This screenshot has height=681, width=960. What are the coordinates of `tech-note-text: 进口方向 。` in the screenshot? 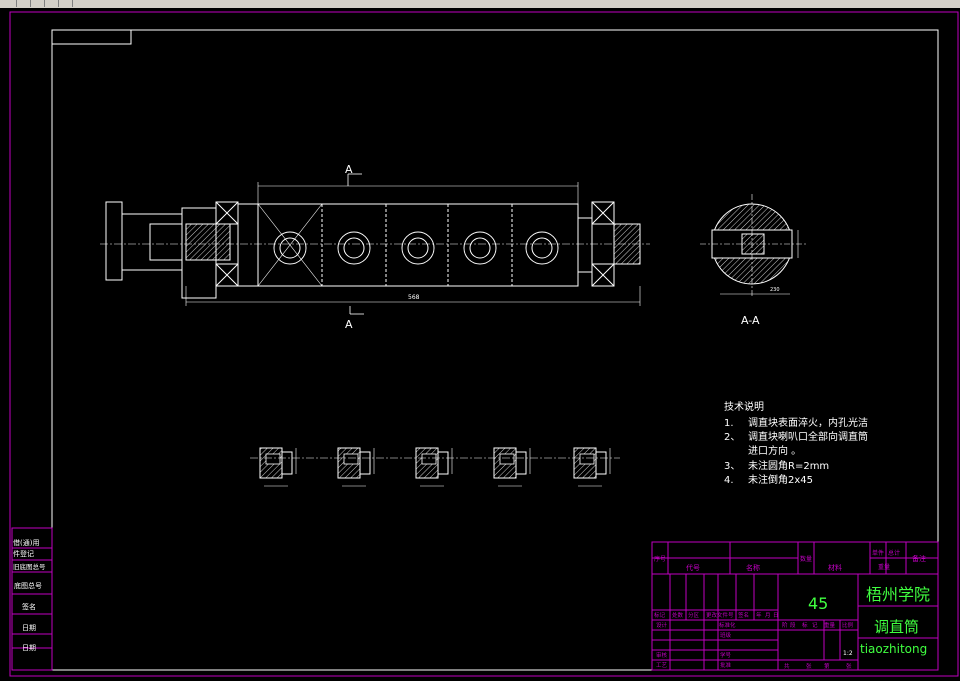 It's located at (774, 450).